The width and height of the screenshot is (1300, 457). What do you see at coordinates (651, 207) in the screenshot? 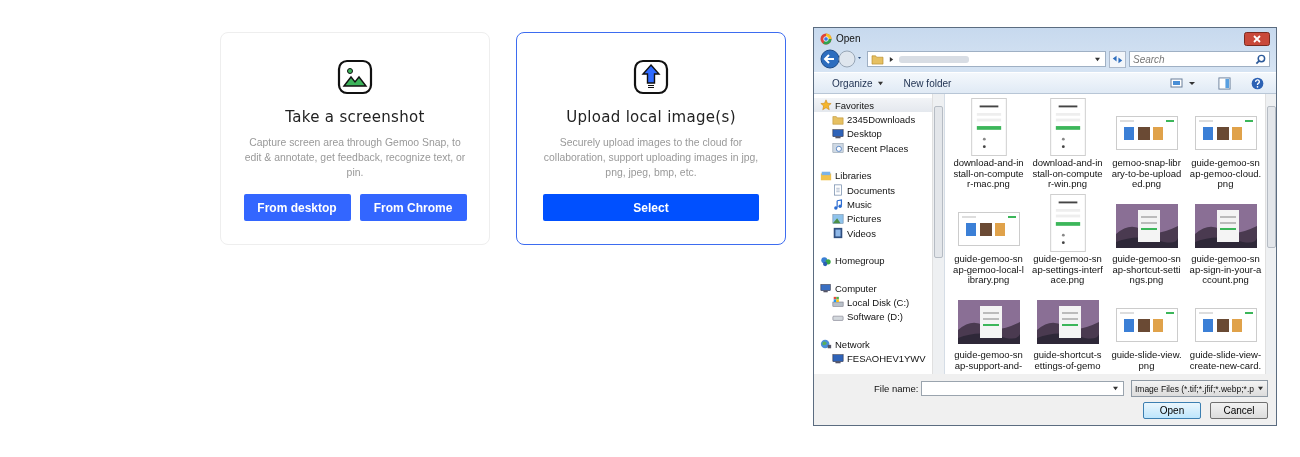
I see `action-button: Select` at bounding box center [651, 207].